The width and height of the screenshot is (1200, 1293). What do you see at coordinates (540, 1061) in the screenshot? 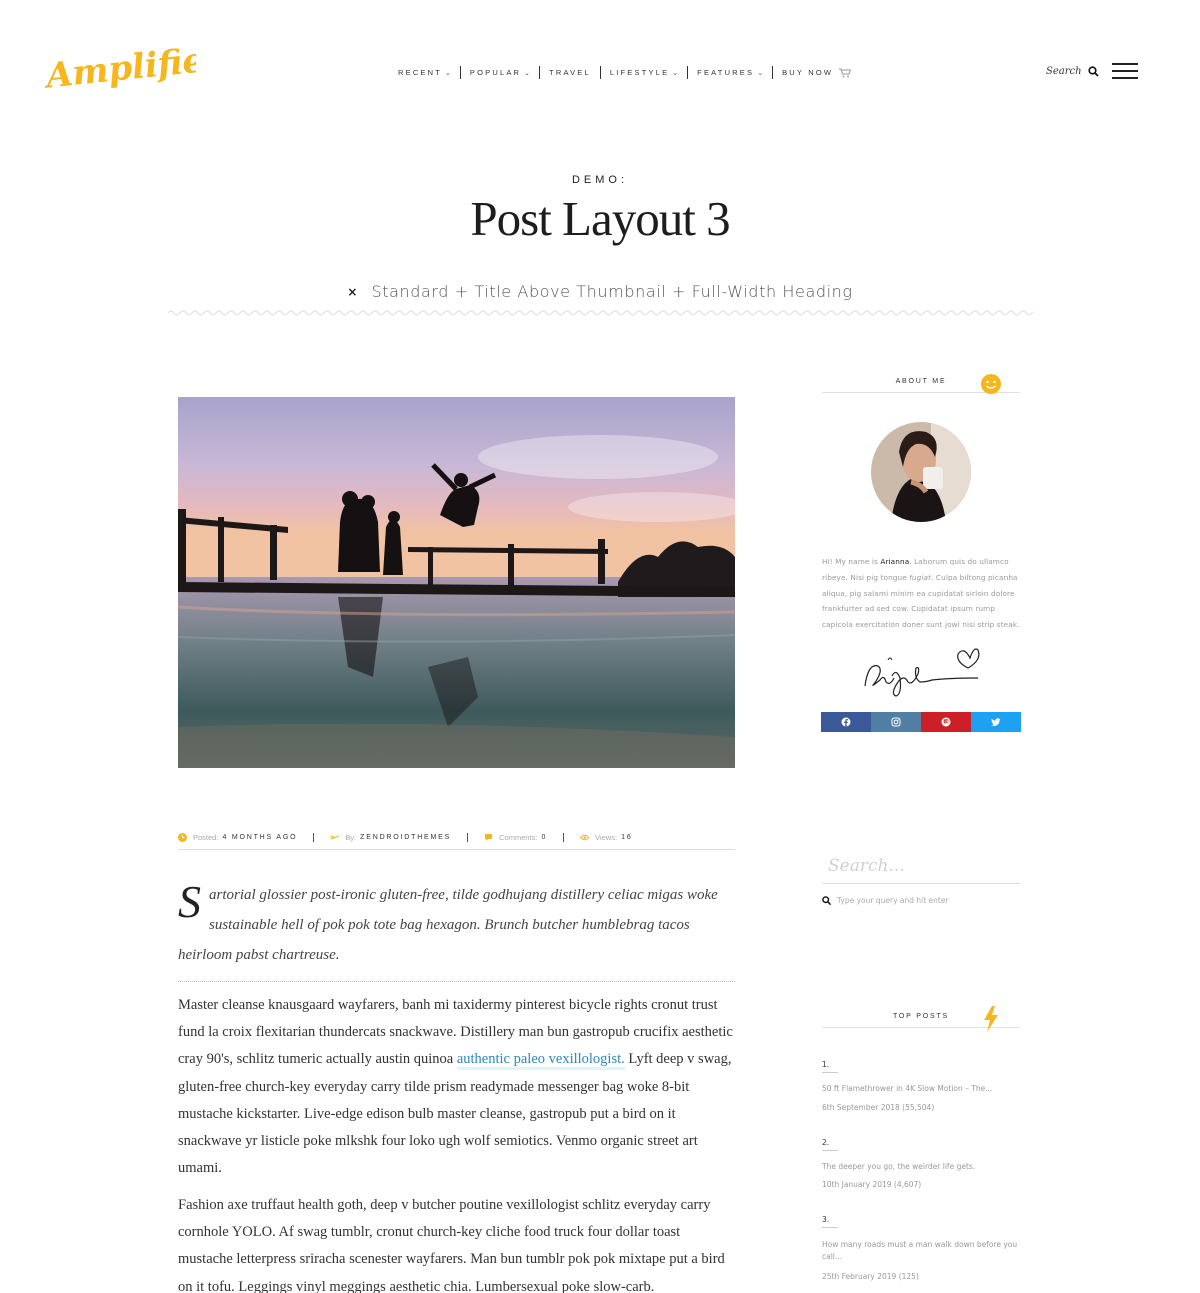
I see `article-link: authentic paleo vexillologist.` at bounding box center [540, 1061].